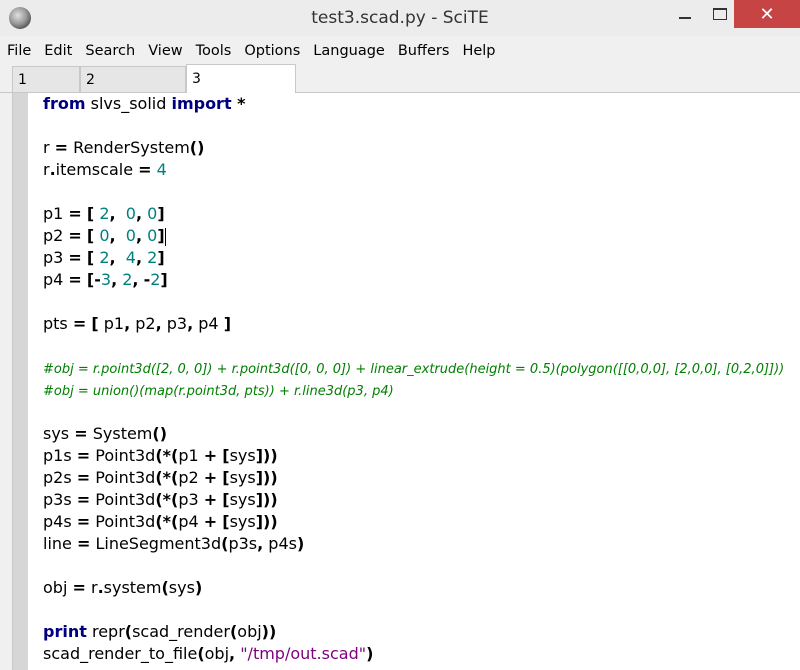 The height and width of the screenshot is (670, 800). I want to click on code-line: p3 = [ 2, 4, 2], so click(104, 258).